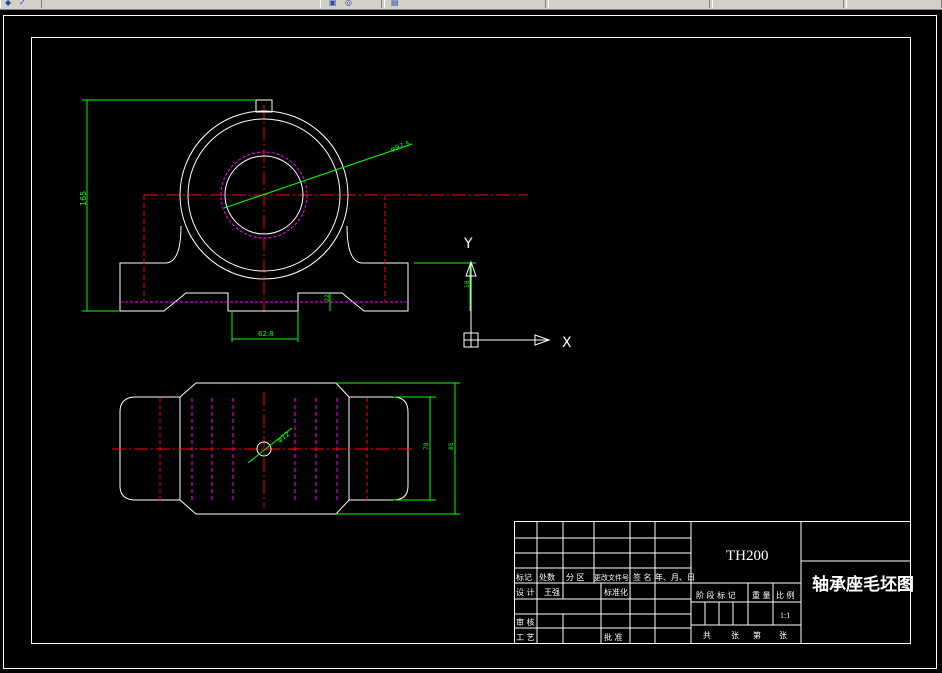  Describe the element at coordinates (735, 635) in the screenshot. I see `sheets-unit-label: 张` at that location.